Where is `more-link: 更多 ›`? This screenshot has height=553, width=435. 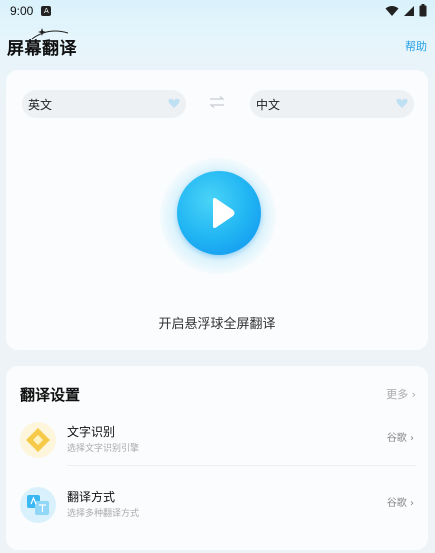 more-link: 更多 › is located at coordinates (401, 394).